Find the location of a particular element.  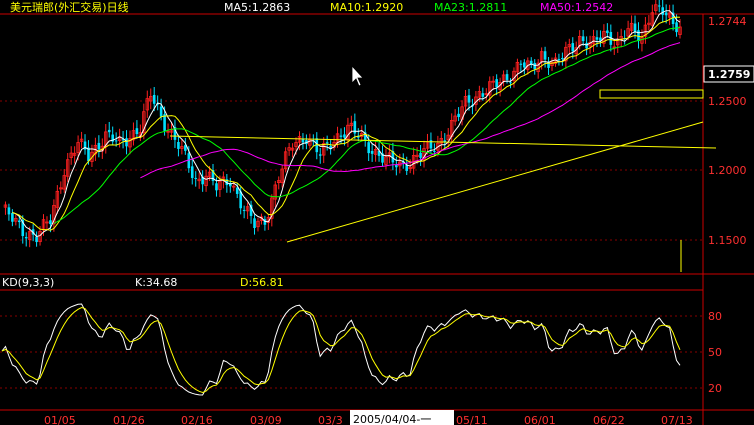

date-tick-label: 03/09 is located at coordinates (266, 419).